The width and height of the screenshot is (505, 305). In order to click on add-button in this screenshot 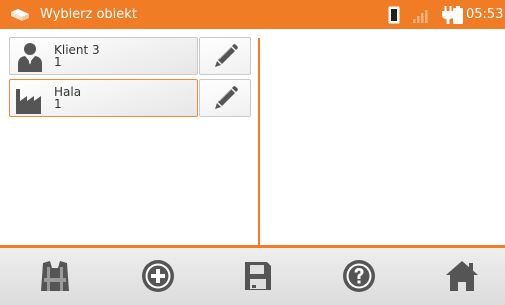, I will do `click(158, 276)`.